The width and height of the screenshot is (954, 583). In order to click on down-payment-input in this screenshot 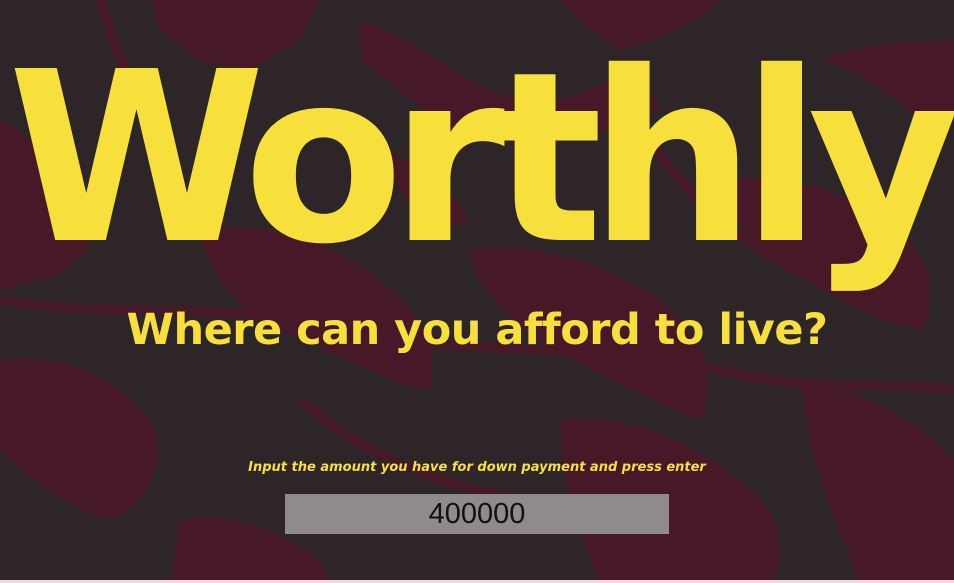, I will do `click(477, 514)`.